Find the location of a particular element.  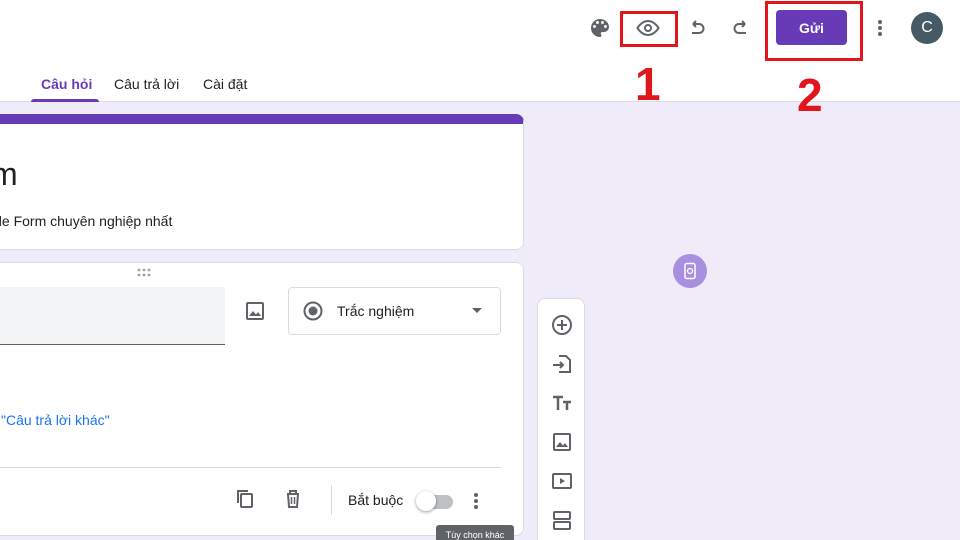

divider is located at coordinates (250, 467).